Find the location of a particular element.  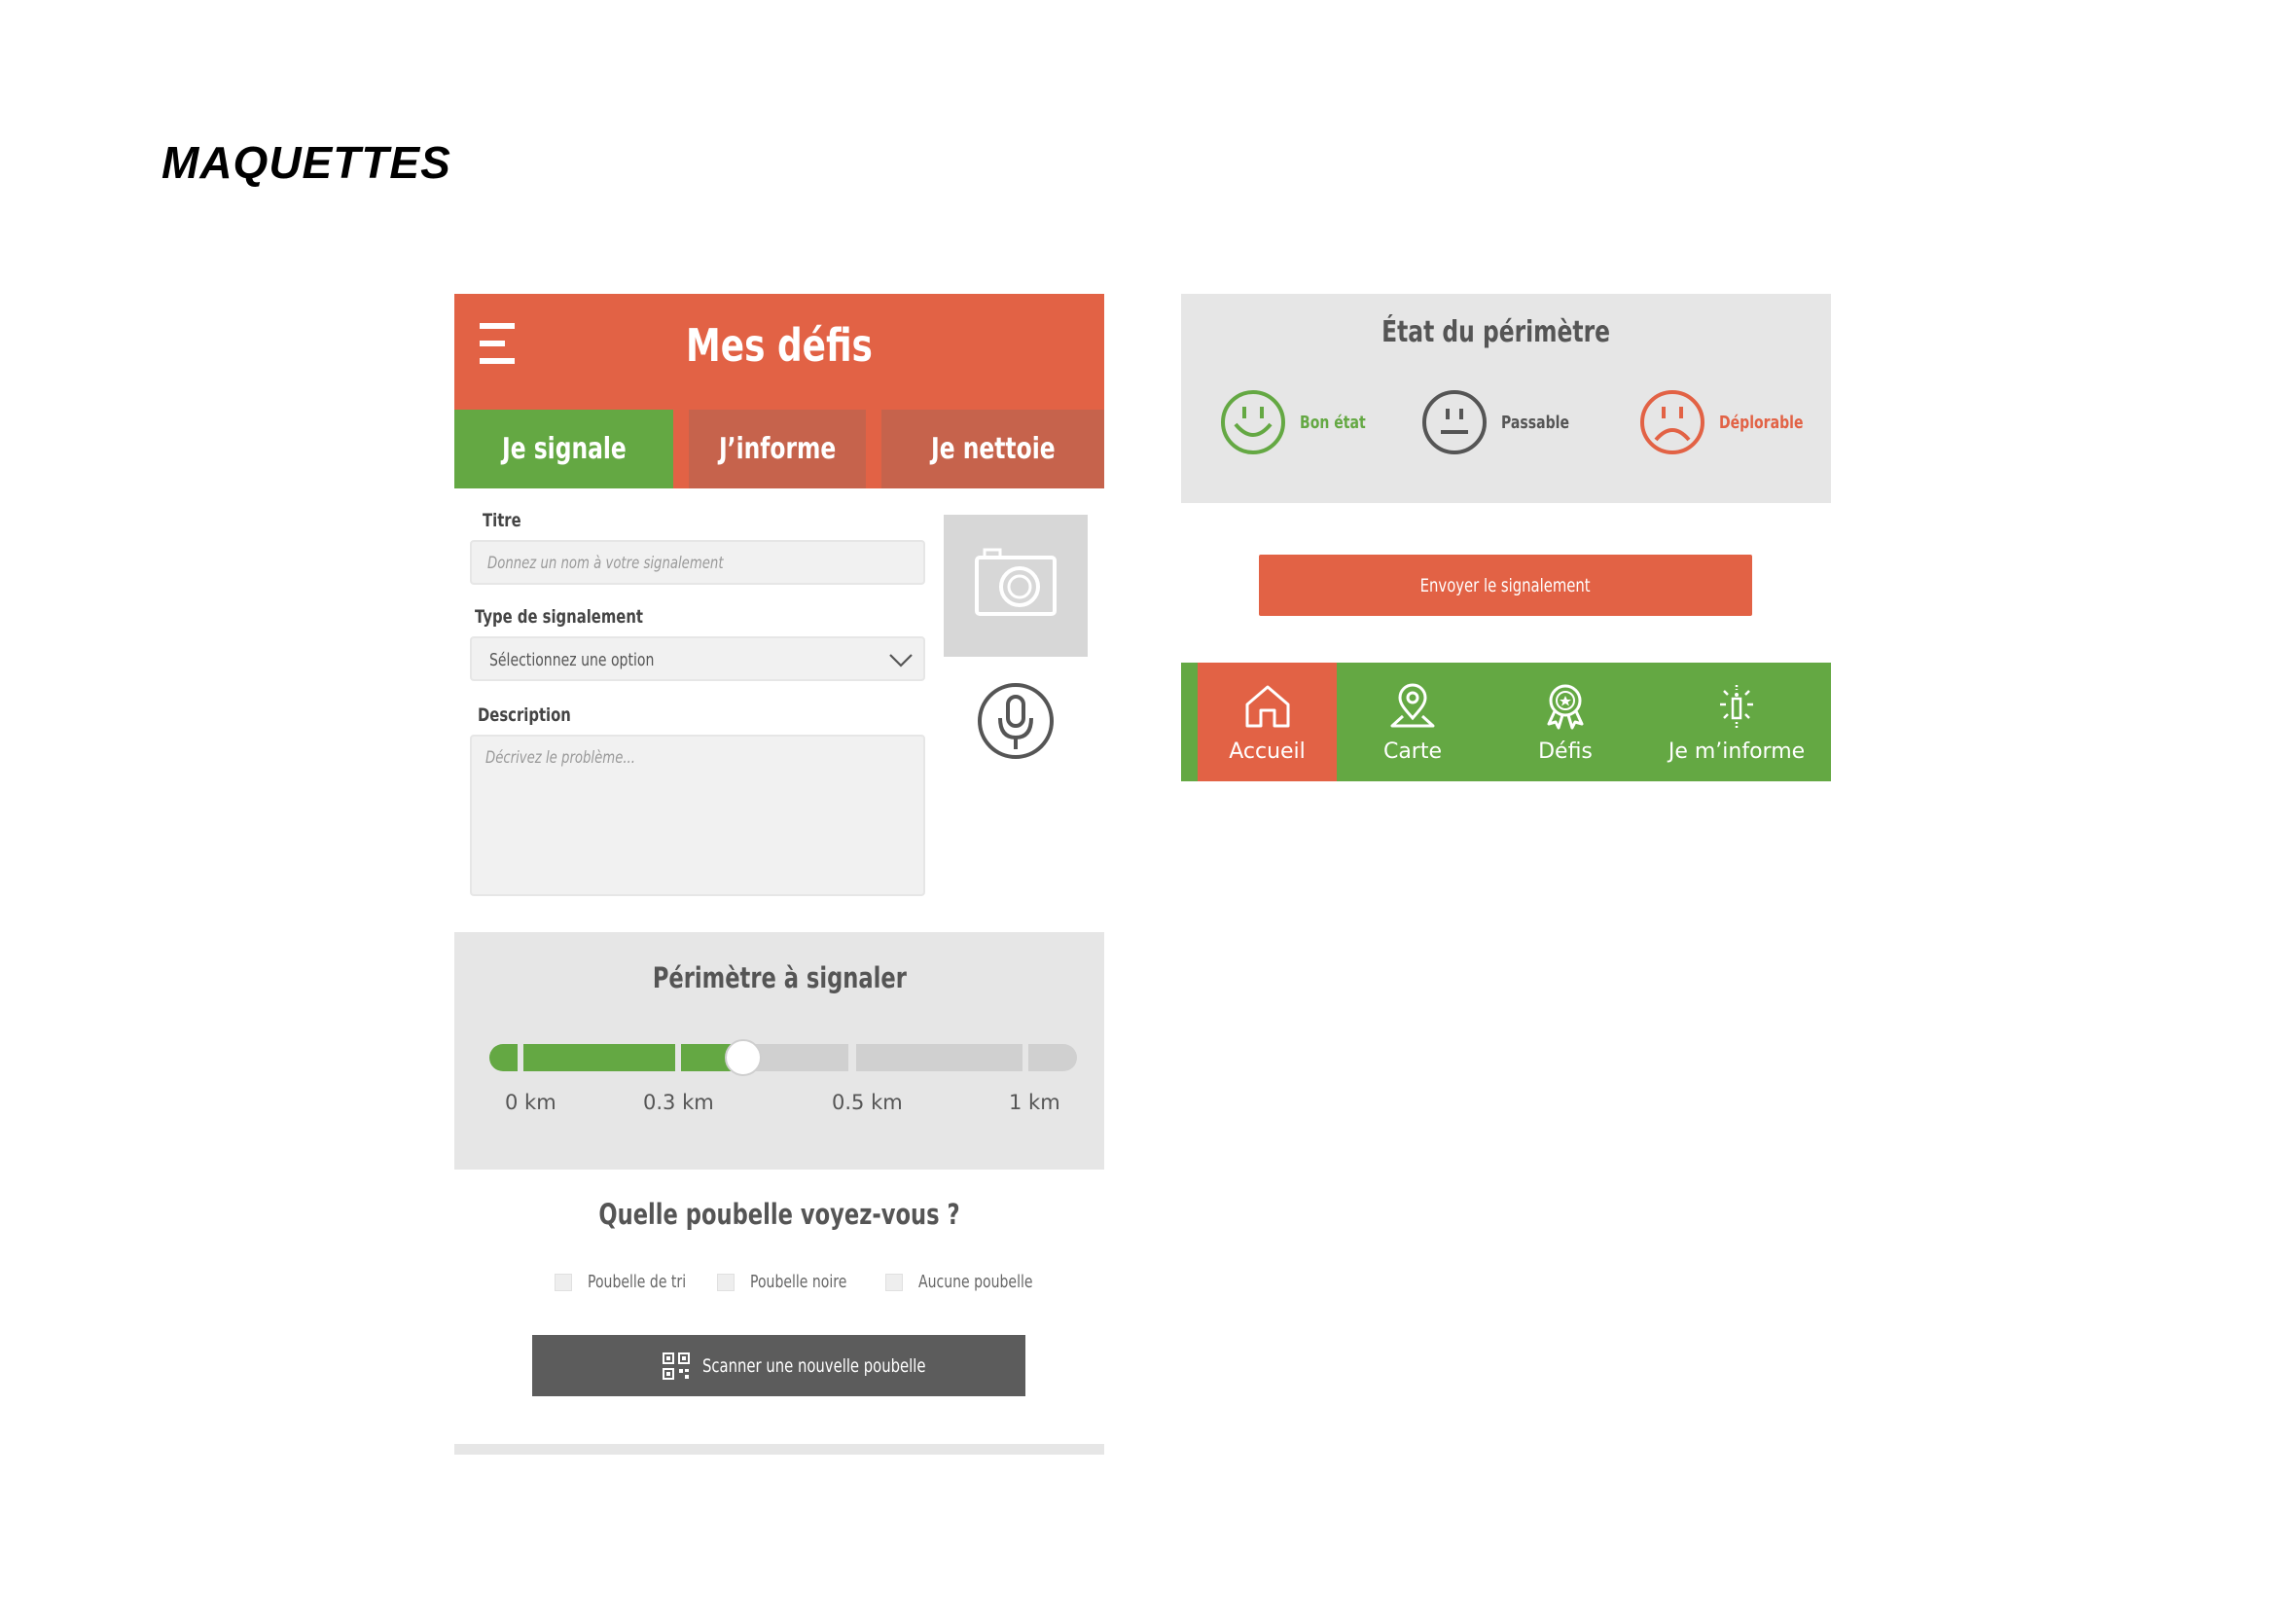

state-title: État du périmètre is located at coordinates (1496, 332).